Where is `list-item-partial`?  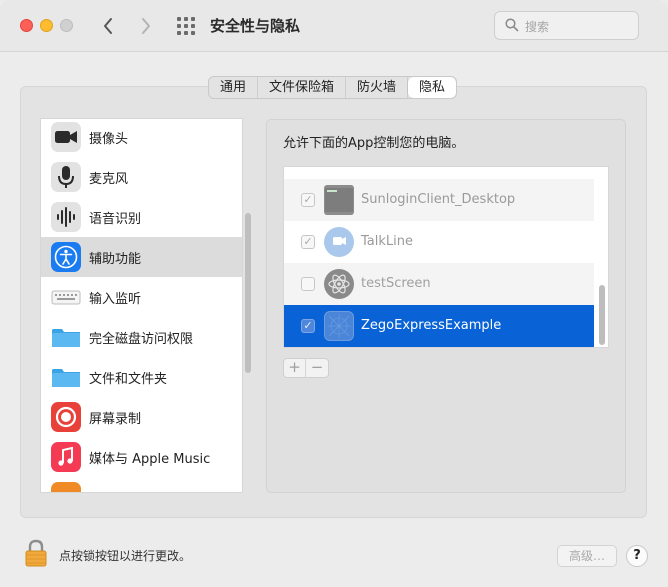
list-item-partial is located at coordinates (439, 172).